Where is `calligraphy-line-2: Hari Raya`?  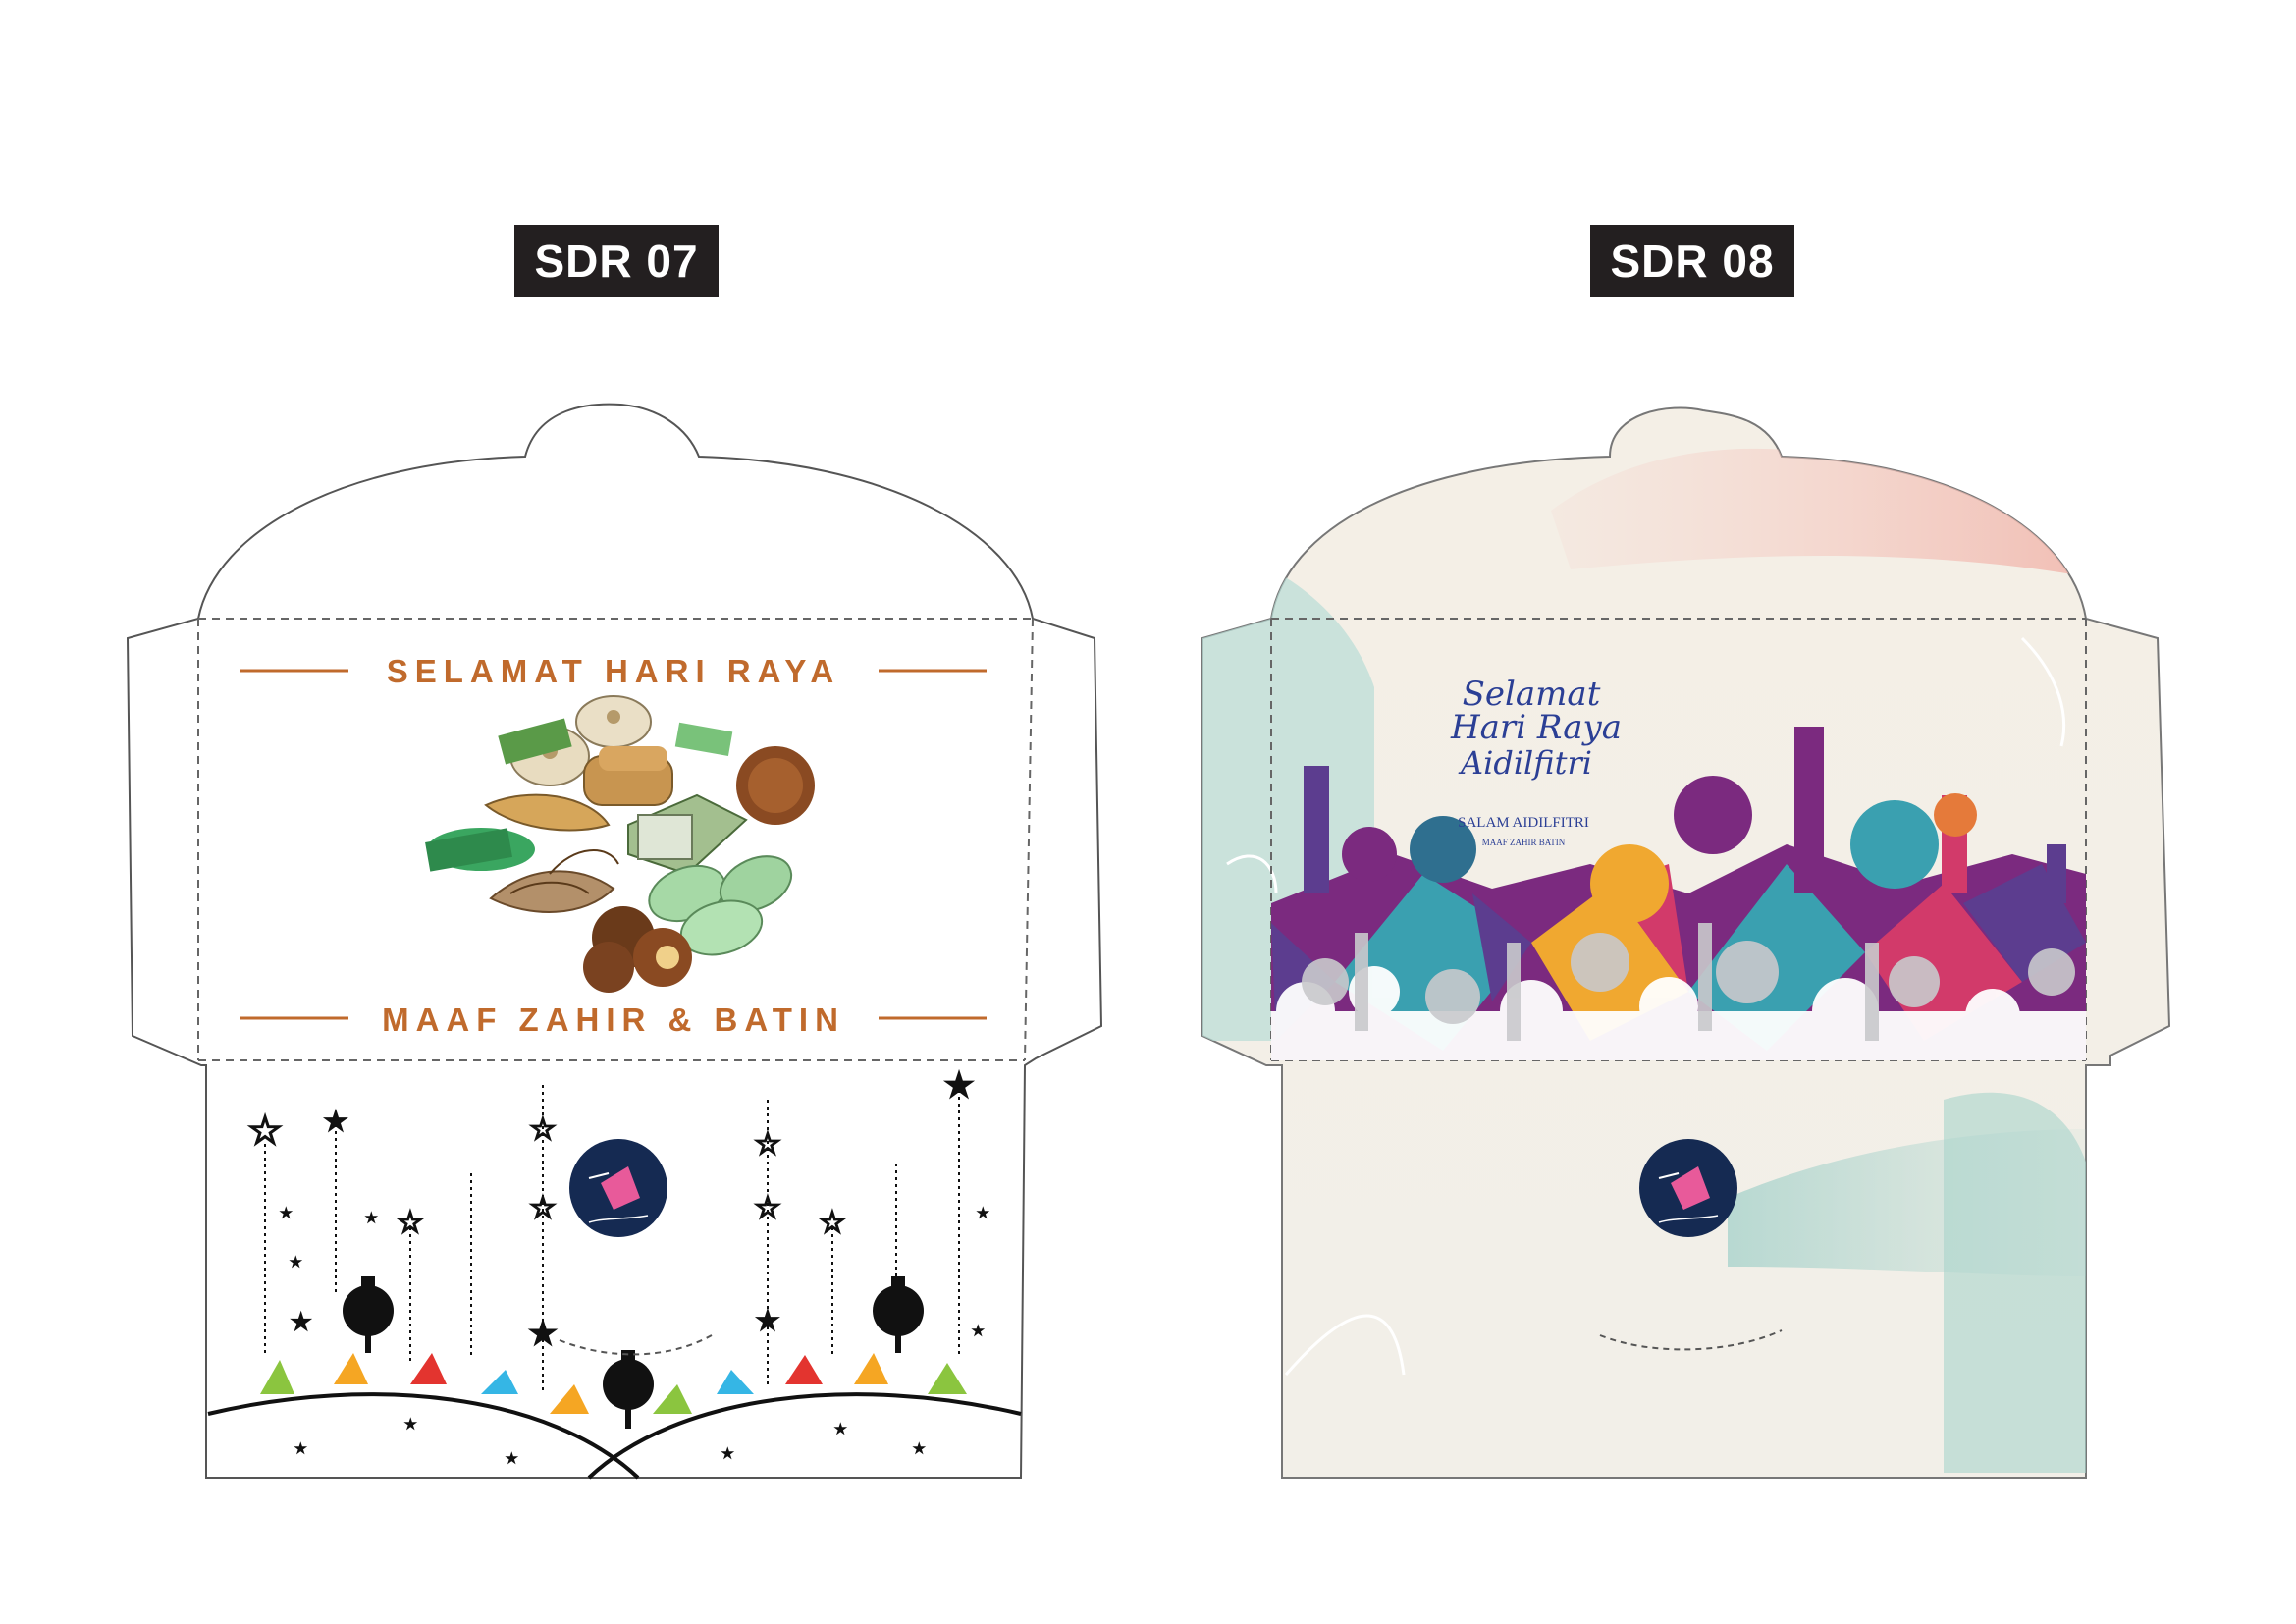
calligraphy-line-2: Hari Raya is located at coordinates (1536, 727).